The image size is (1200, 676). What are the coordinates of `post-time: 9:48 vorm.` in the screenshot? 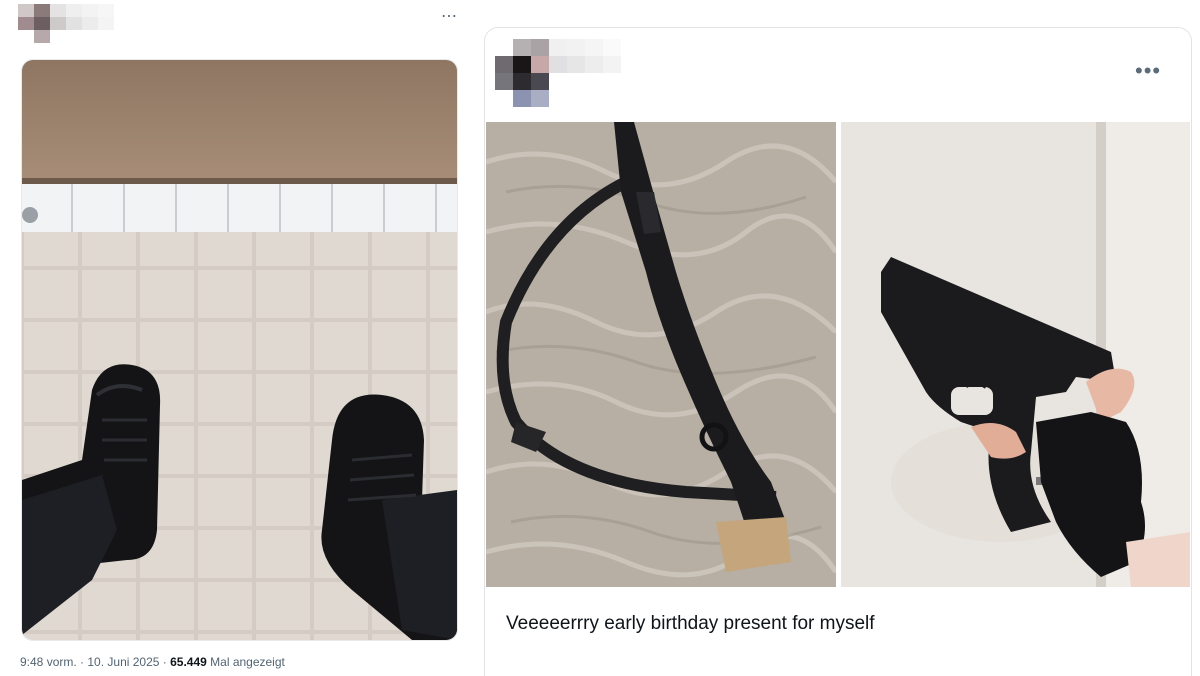 It's located at (48, 662).